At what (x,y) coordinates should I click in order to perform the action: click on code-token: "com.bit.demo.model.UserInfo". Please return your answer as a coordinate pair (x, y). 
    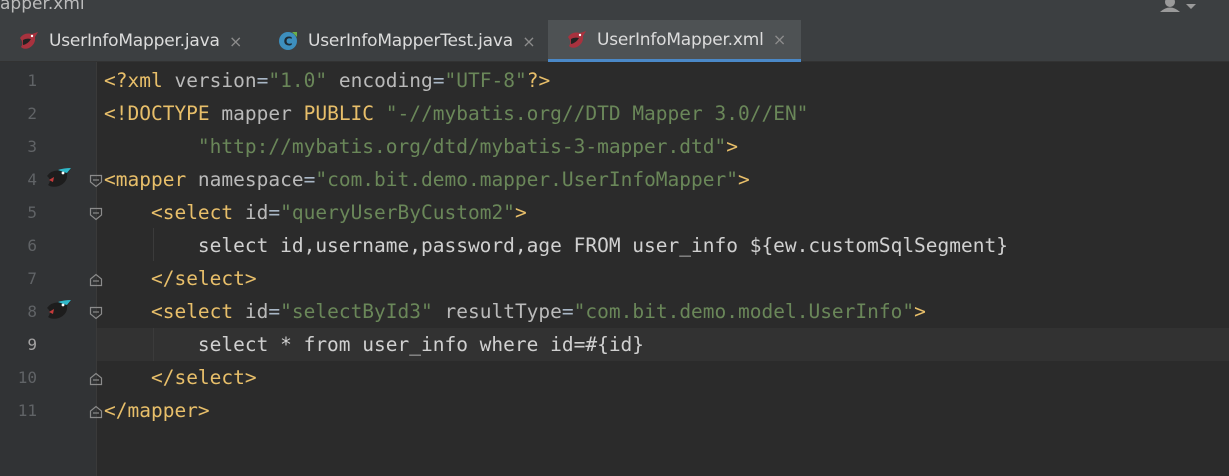
    Looking at the image, I should click on (744, 311).